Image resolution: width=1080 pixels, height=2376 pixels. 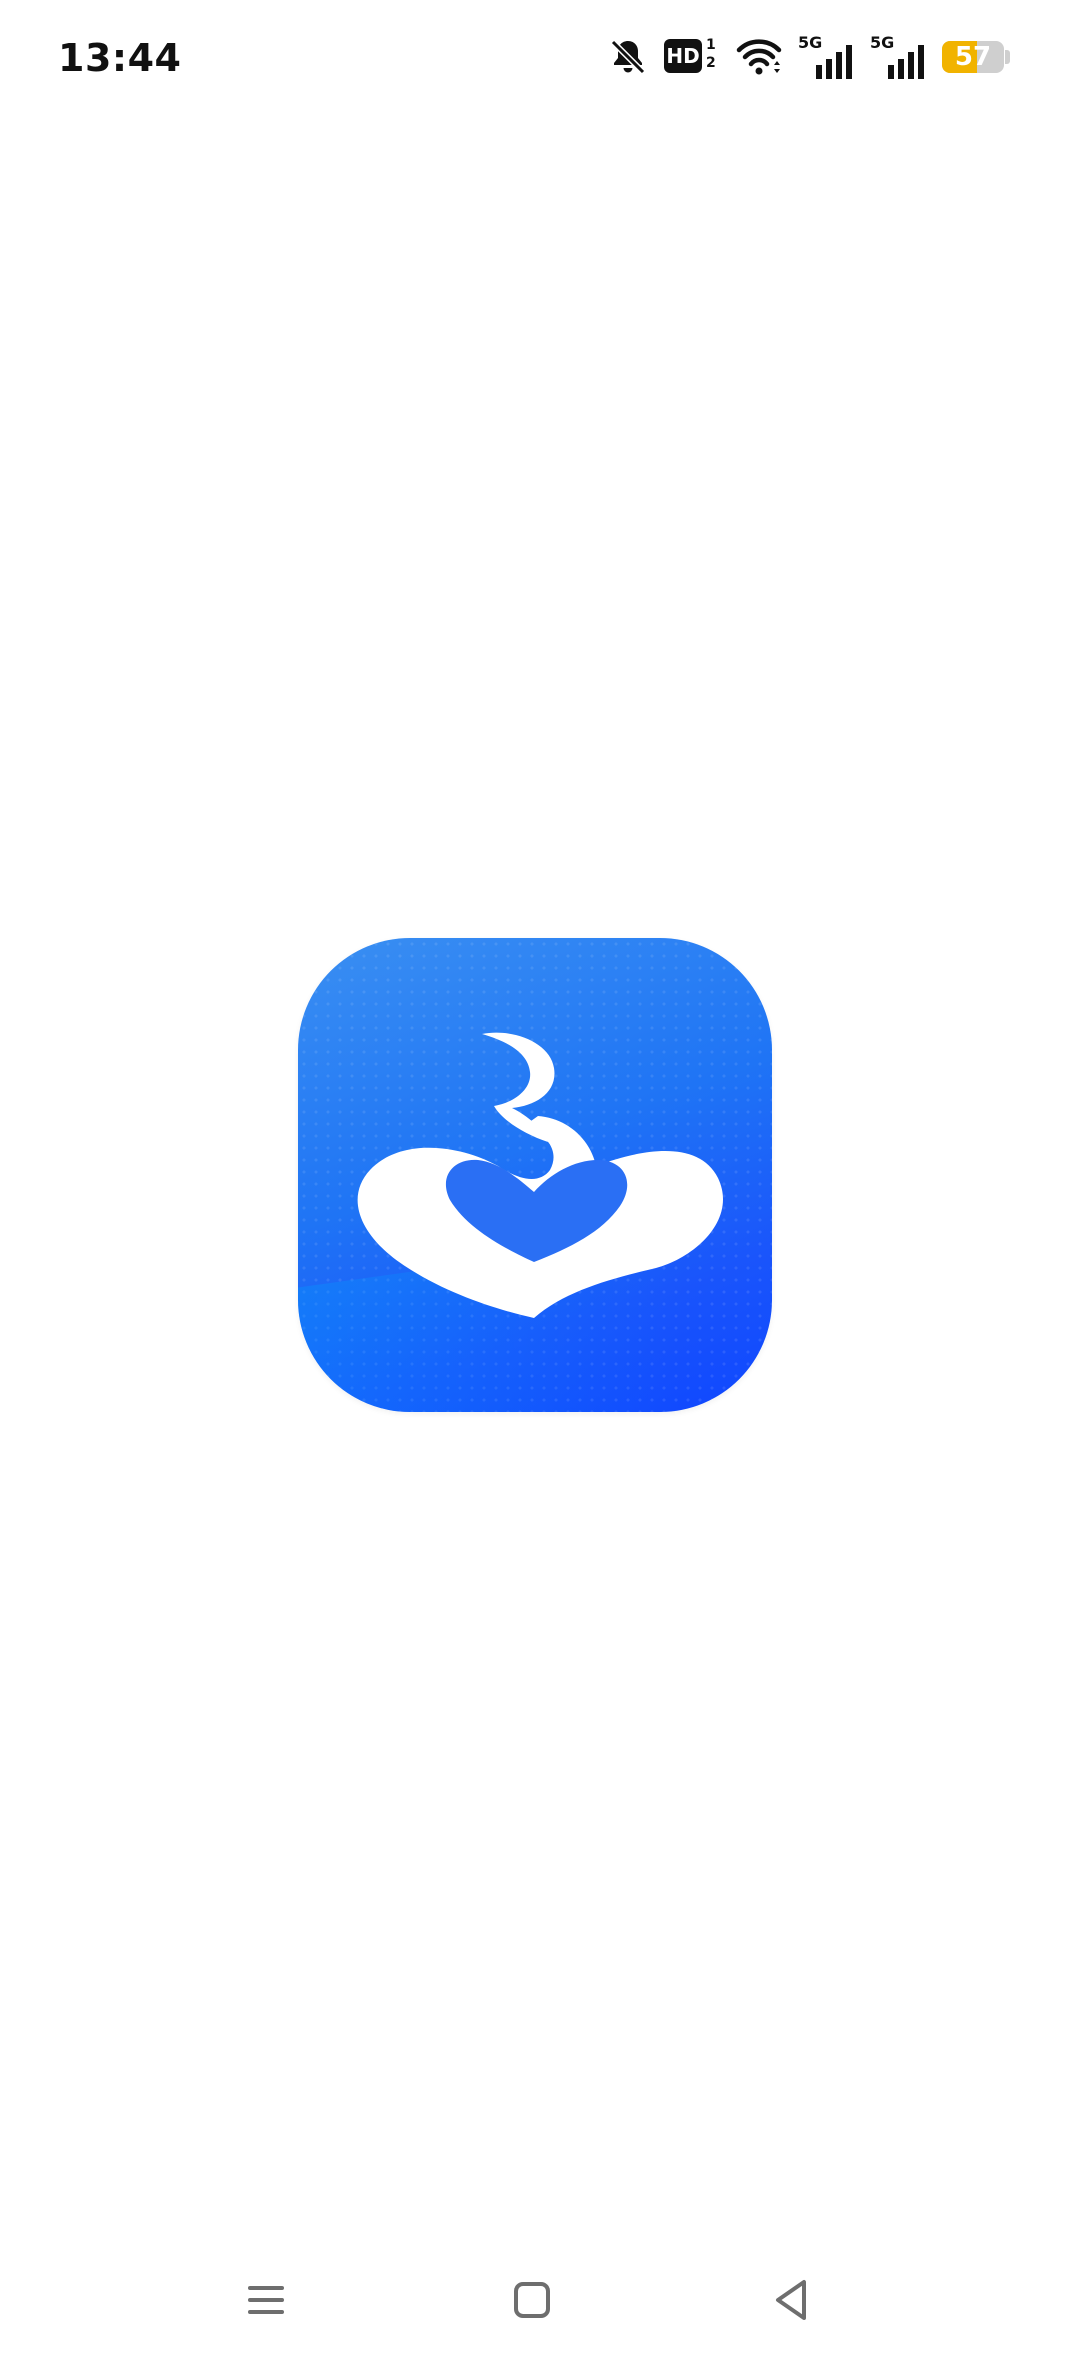 I want to click on hd-label: HD, so click(x=683, y=56).